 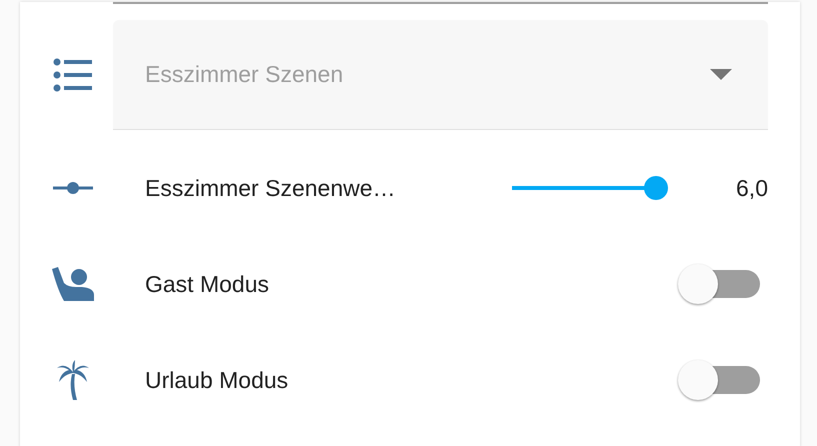 I want to click on row-label: Urlaub Modus, so click(x=216, y=380).